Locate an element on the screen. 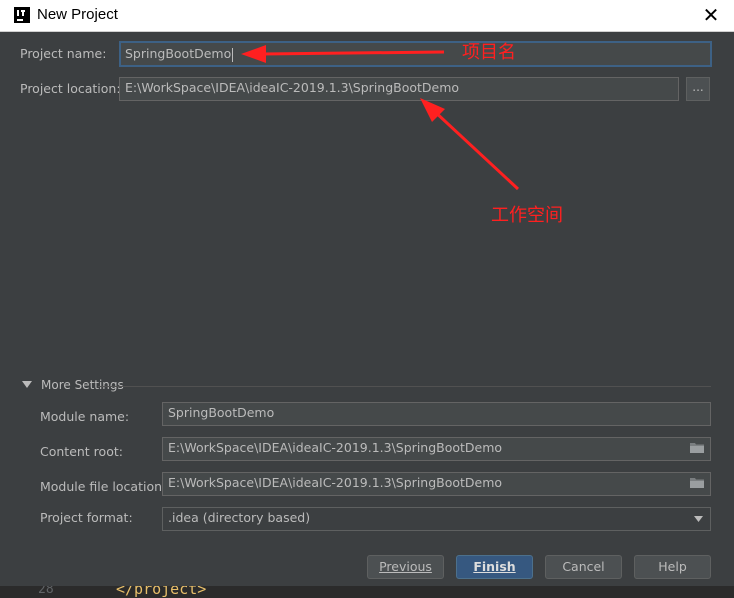  project-name-annotation: 项目名 is located at coordinates (489, 52).